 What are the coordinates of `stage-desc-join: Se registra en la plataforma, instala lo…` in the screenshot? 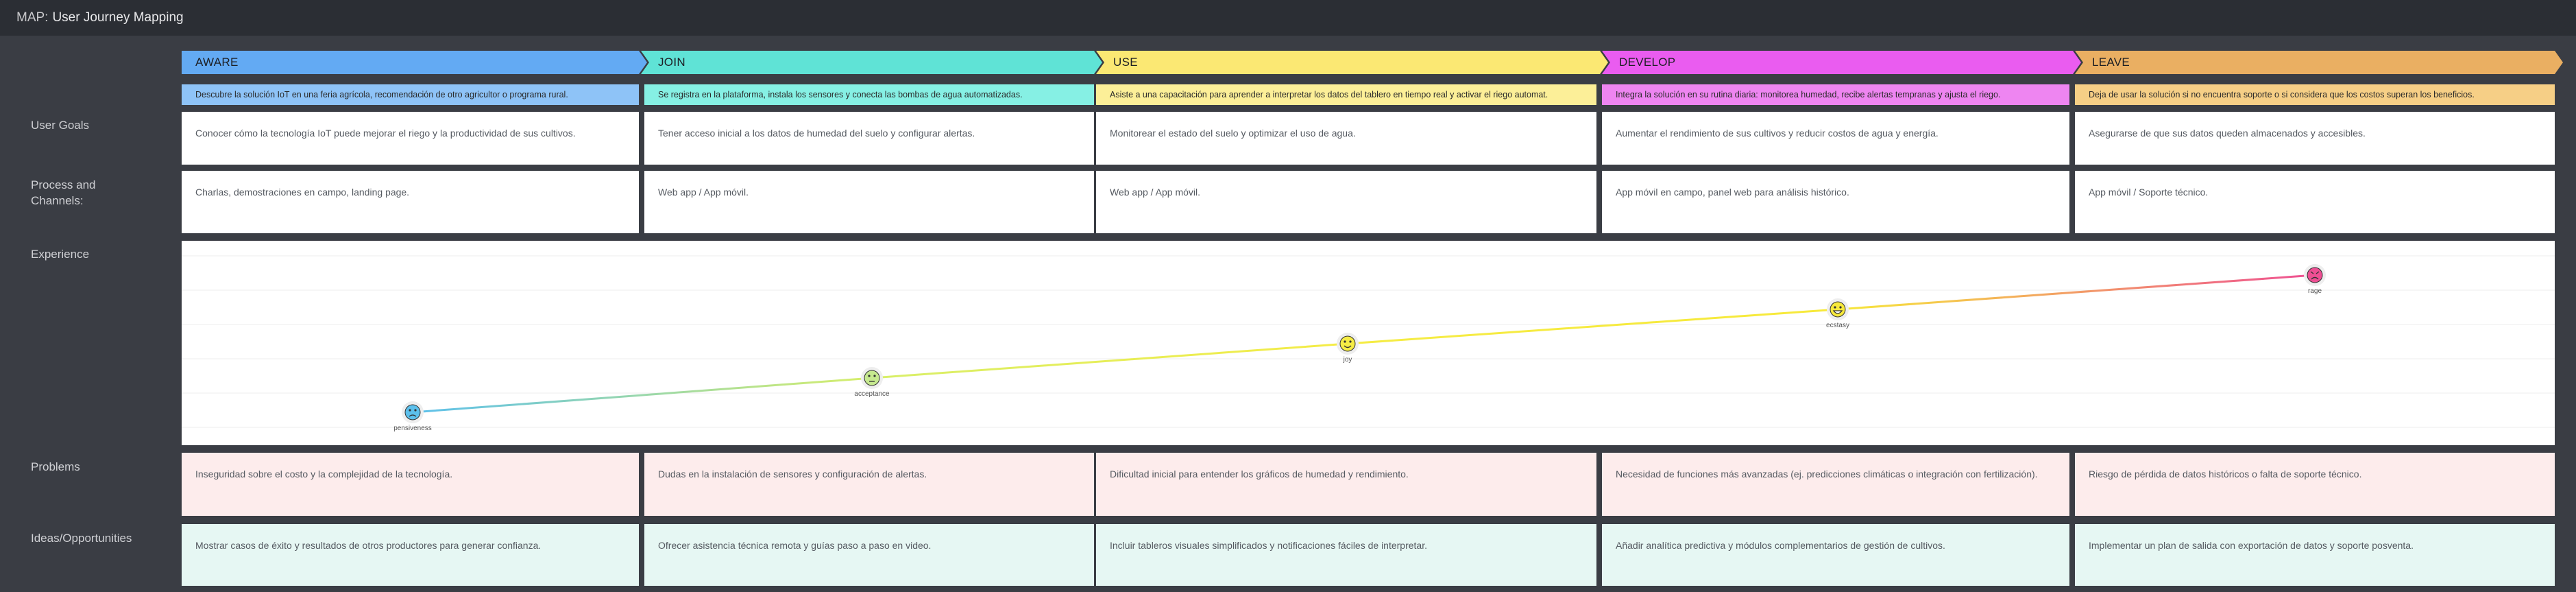 It's located at (869, 94).